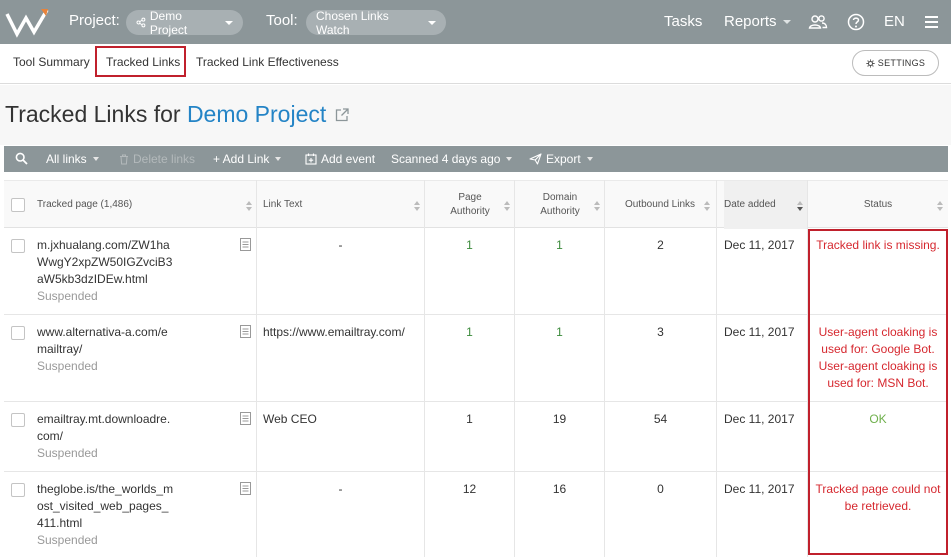 This screenshot has height=559, width=951. I want to click on logo-icon, so click(27, 22).